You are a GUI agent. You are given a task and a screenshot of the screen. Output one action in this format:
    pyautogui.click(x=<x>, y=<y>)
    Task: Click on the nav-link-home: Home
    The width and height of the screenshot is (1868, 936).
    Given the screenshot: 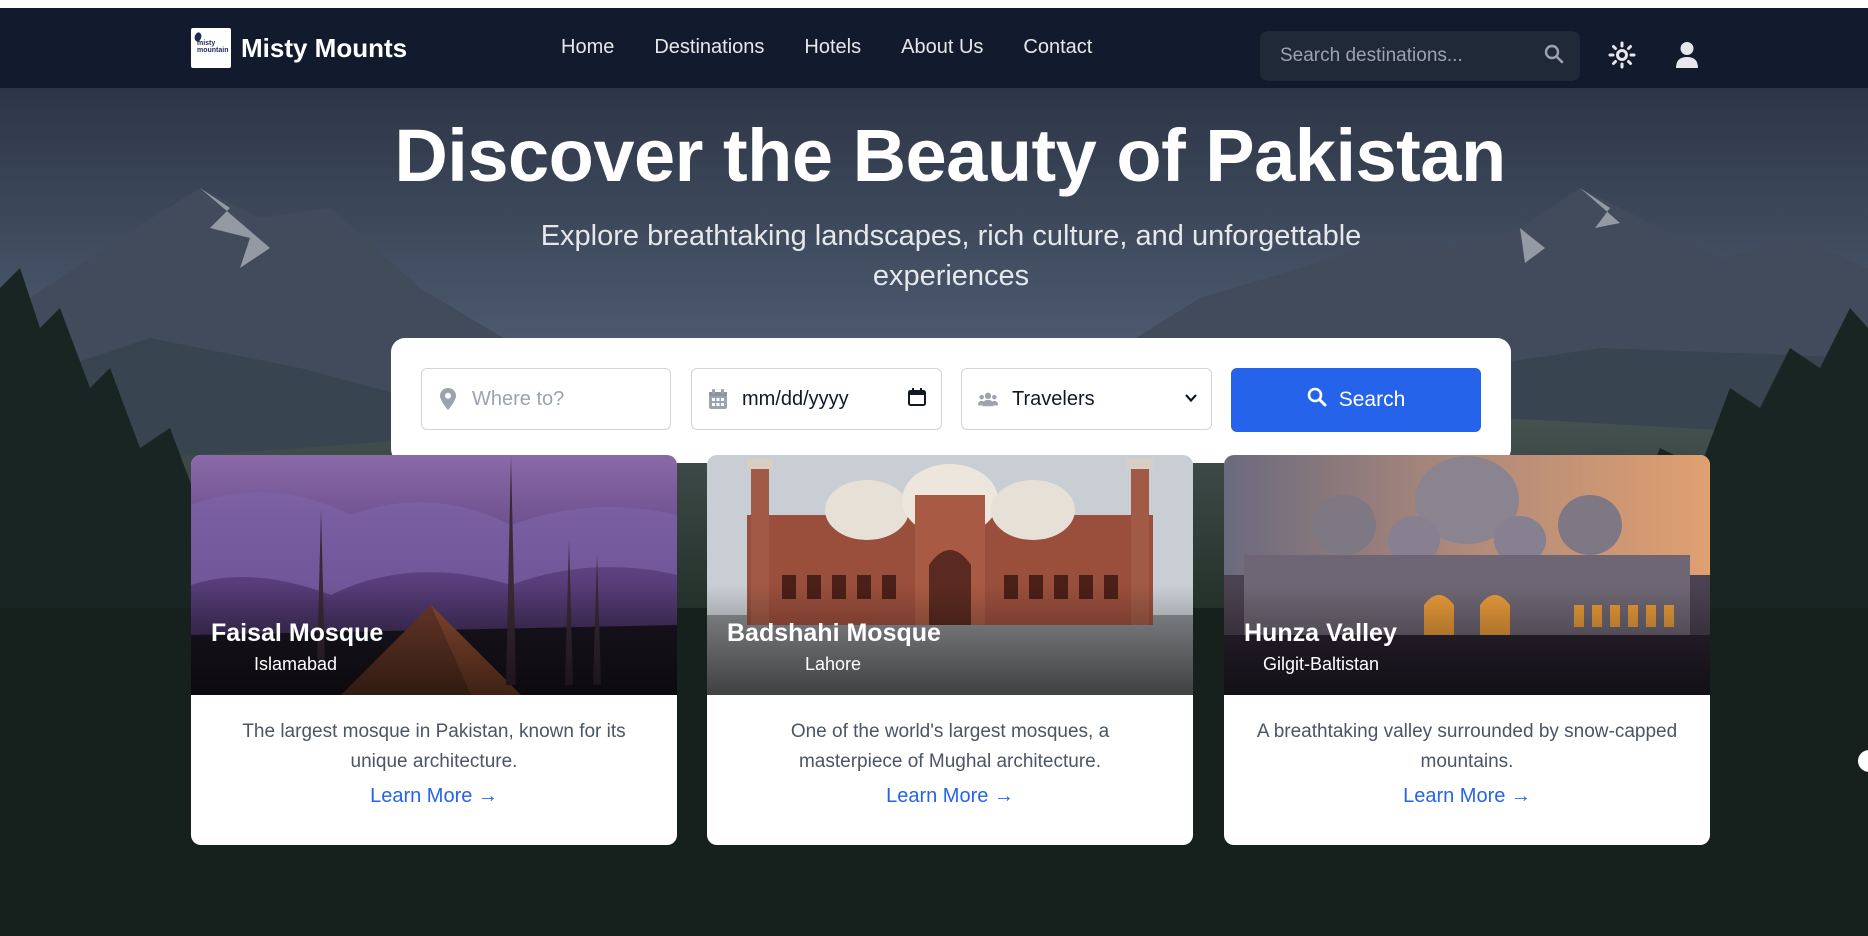 What is the action you would take?
    pyautogui.click(x=587, y=47)
    